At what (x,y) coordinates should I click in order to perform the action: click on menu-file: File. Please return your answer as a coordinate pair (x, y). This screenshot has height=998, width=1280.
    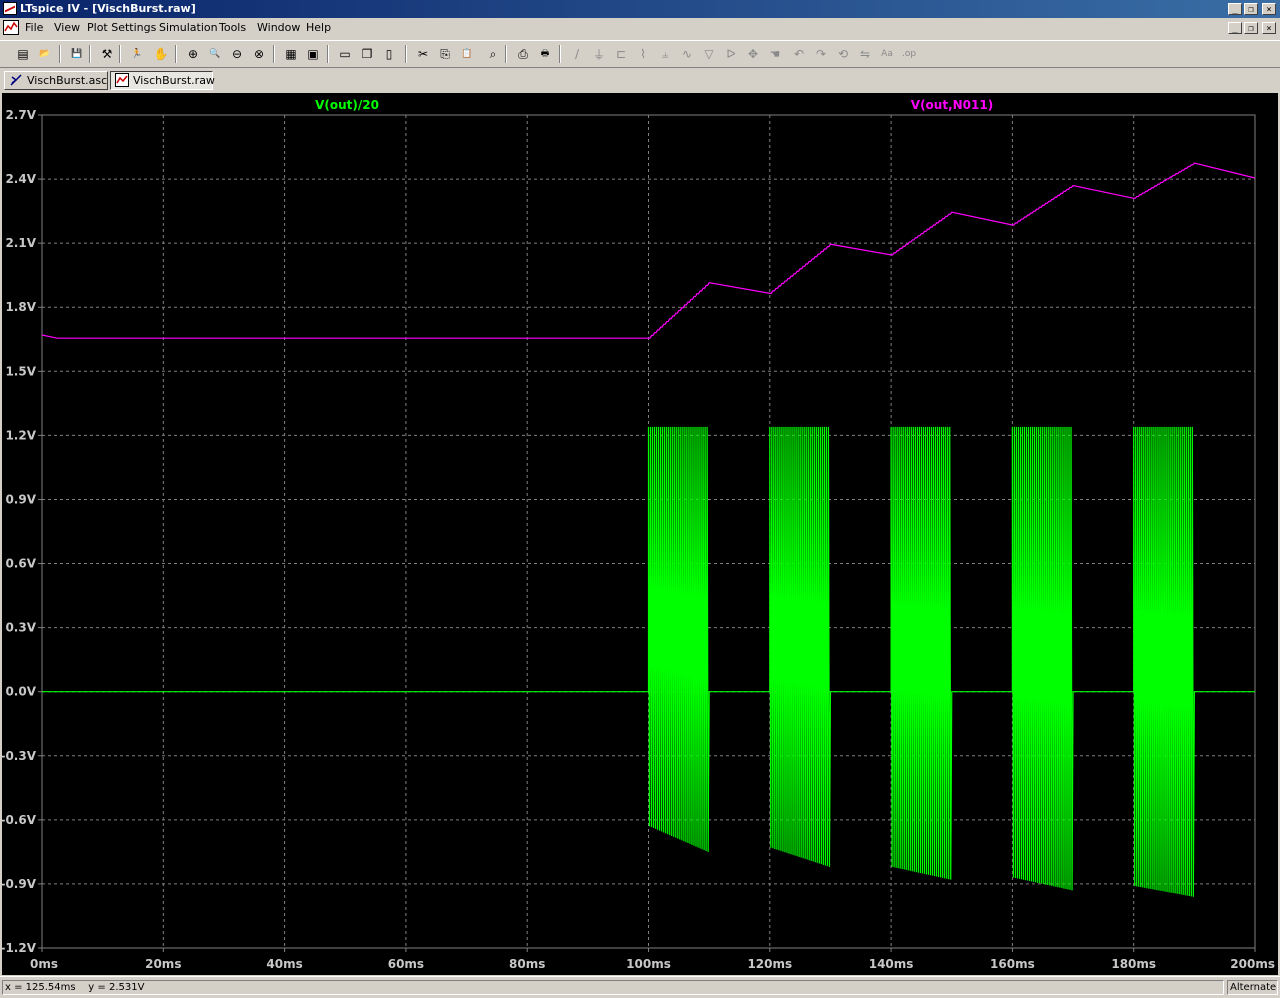
    Looking at the image, I should click on (34, 27).